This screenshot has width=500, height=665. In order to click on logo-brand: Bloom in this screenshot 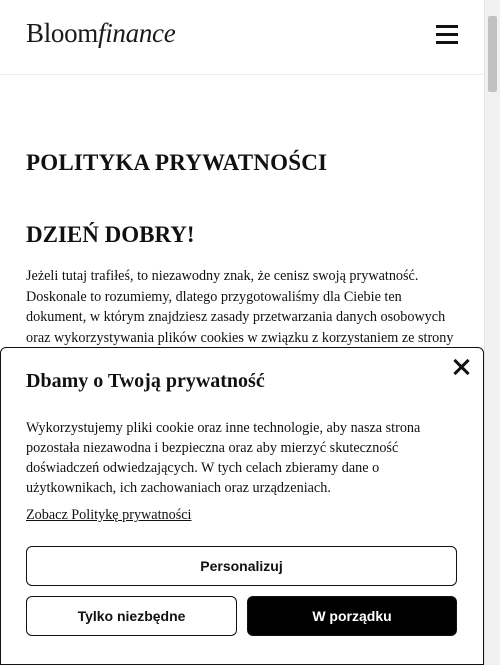, I will do `click(62, 33)`.